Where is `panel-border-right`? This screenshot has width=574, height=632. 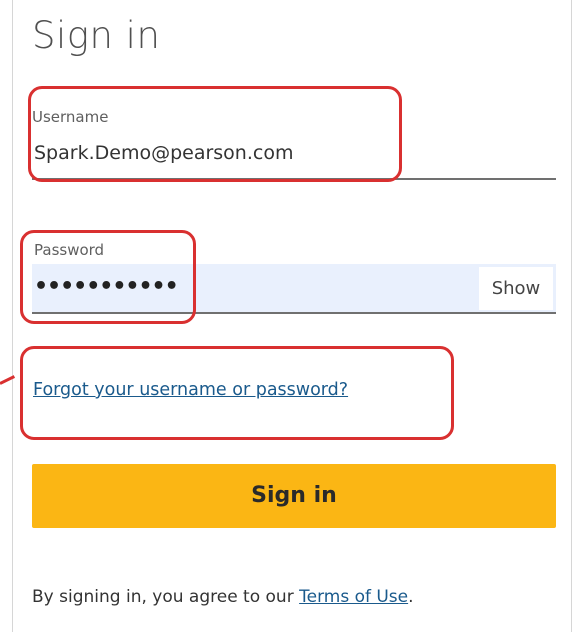
panel-border-right is located at coordinates (571, 316).